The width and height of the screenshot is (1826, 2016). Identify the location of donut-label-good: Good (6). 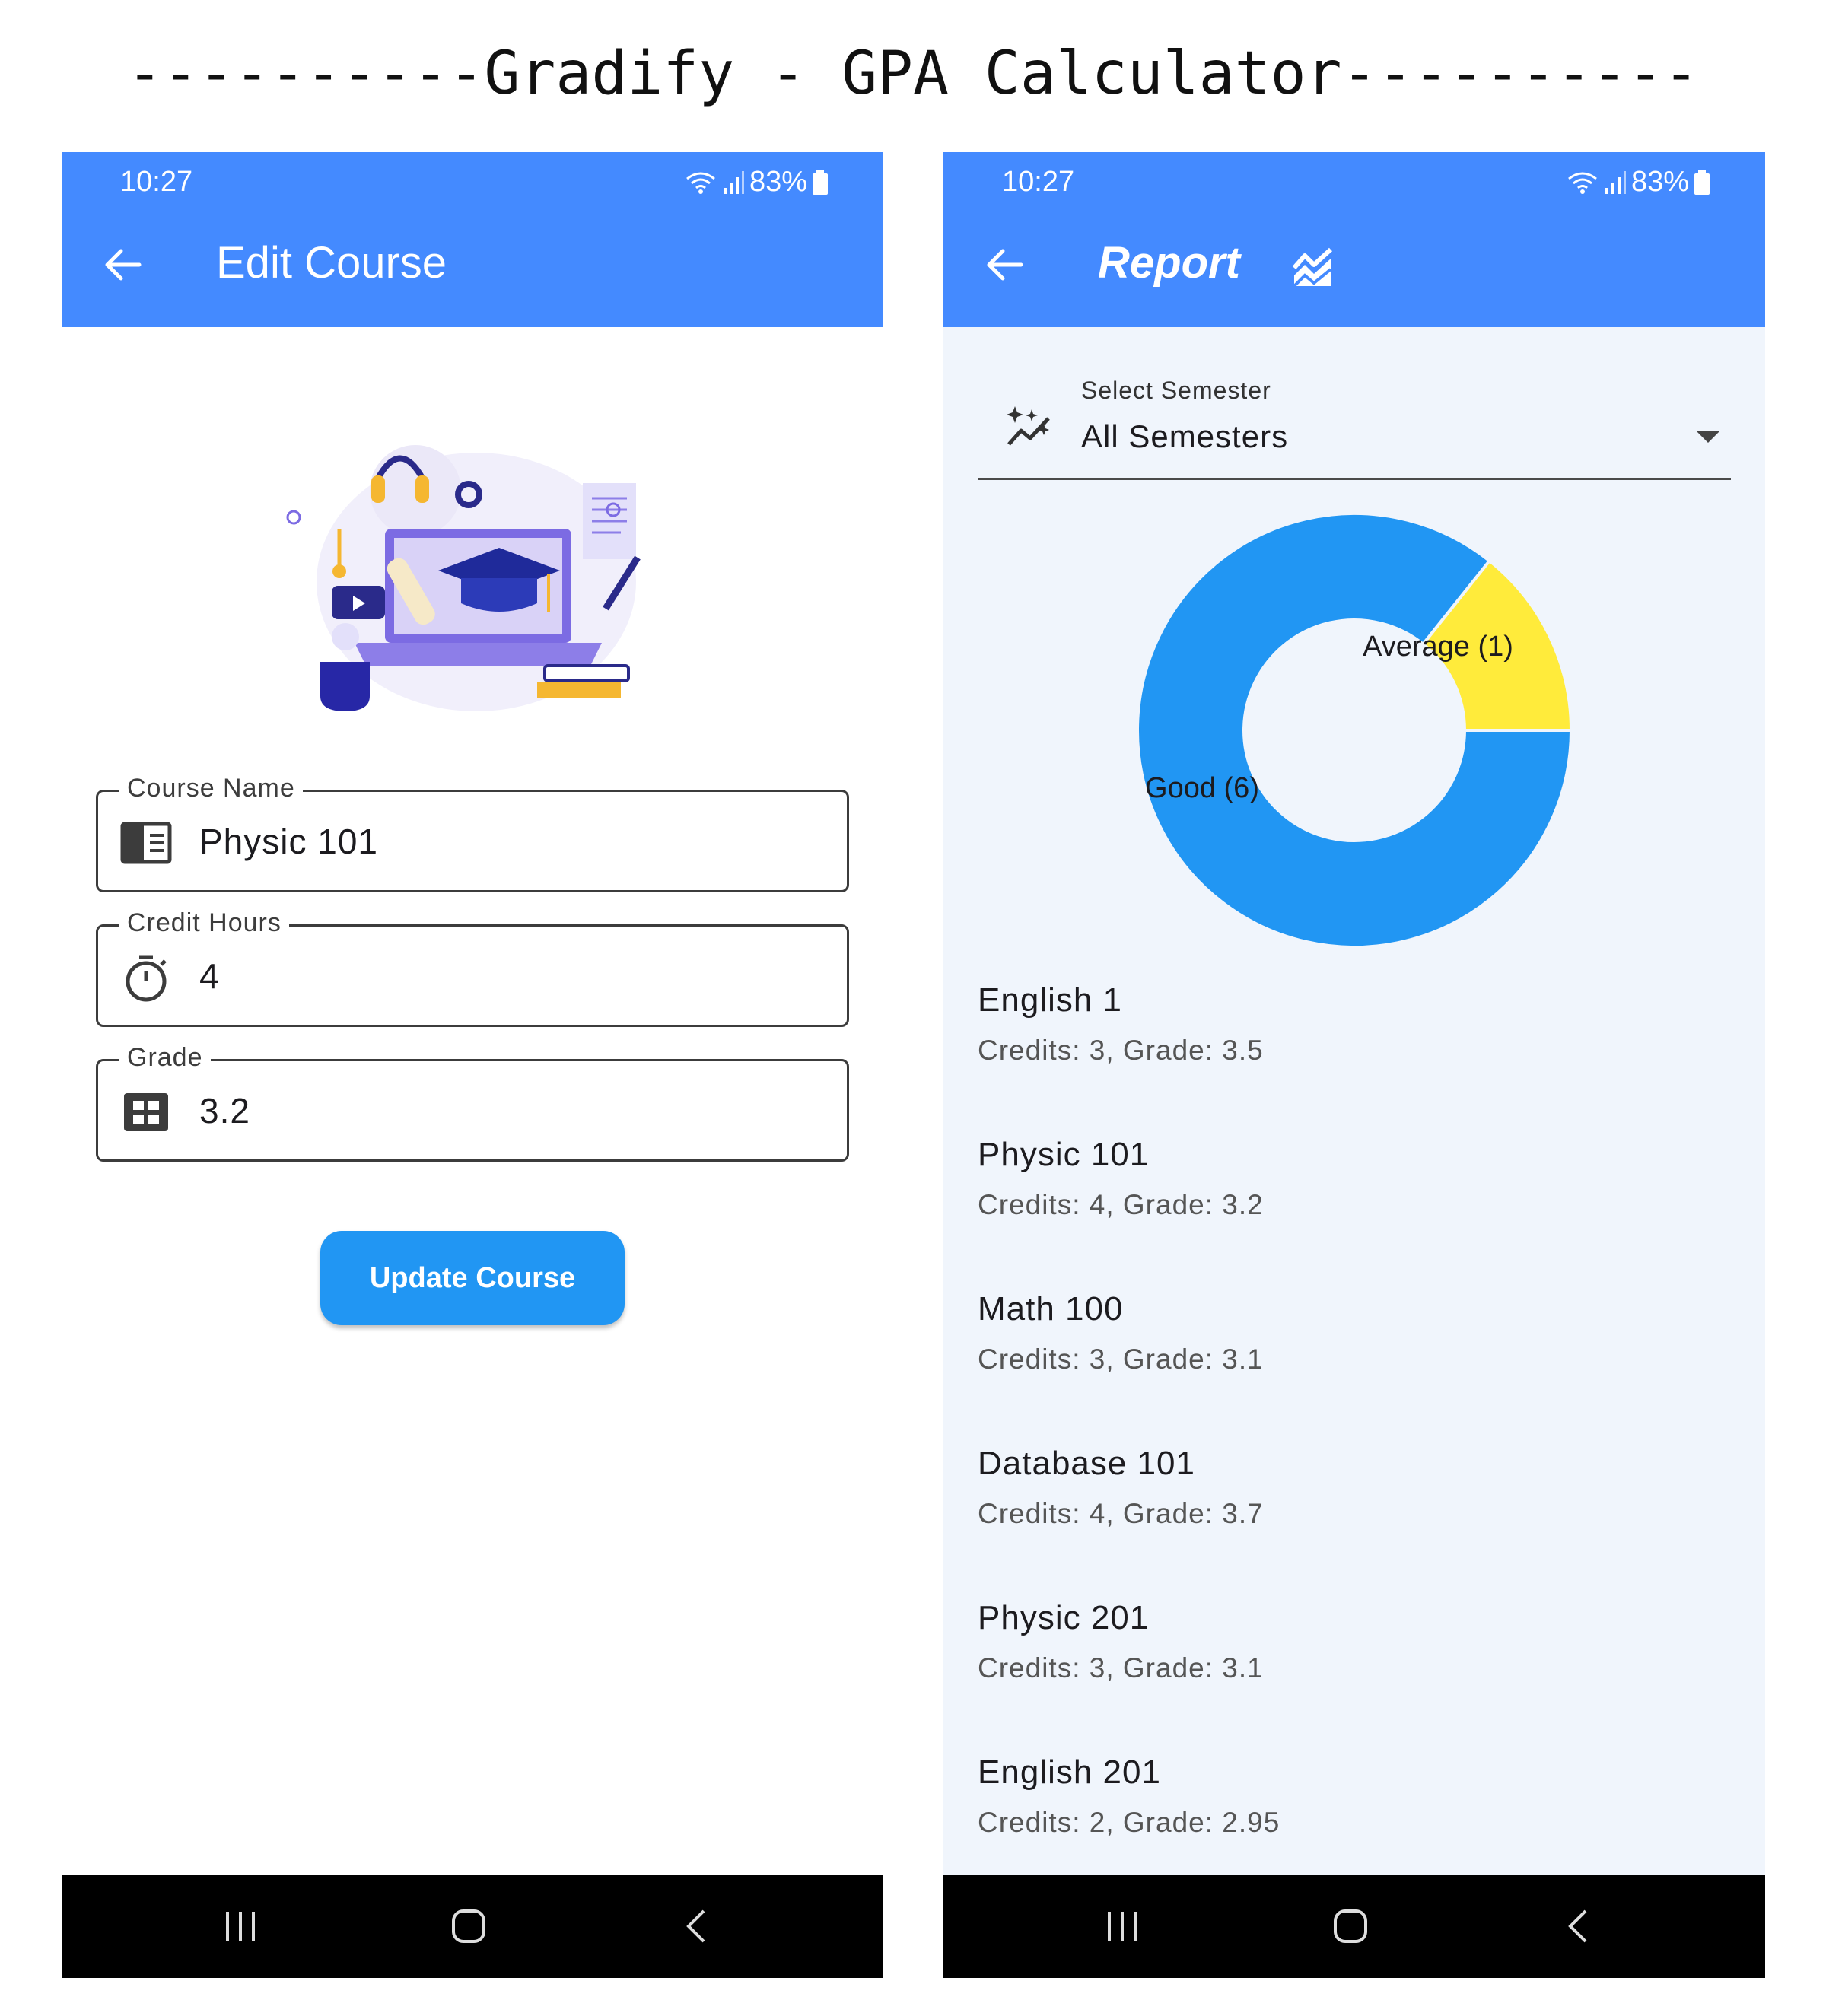
(1202, 788).